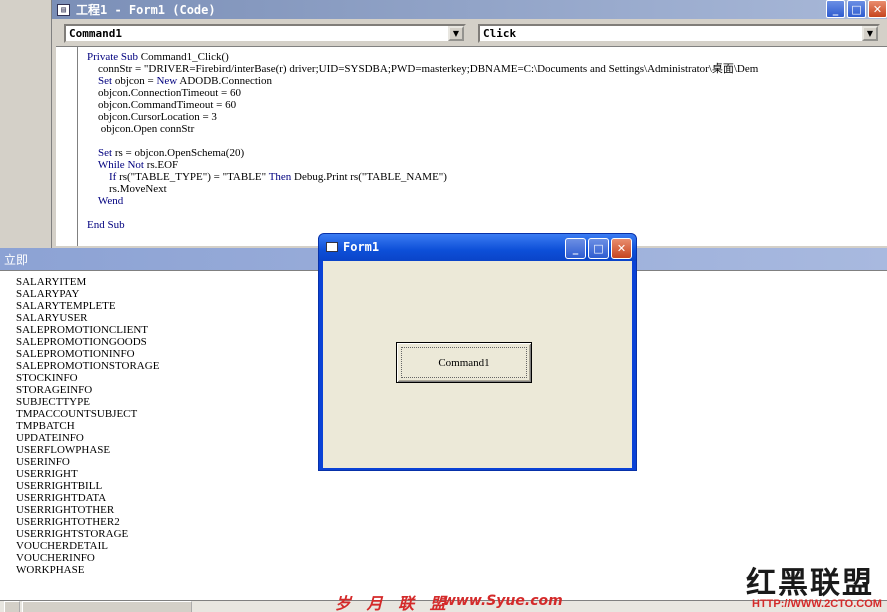 The image size is (887, 612). Describe the element at coordinates (95, 33) in the screenshot. I see `object-combo-value: Command1` at that location.